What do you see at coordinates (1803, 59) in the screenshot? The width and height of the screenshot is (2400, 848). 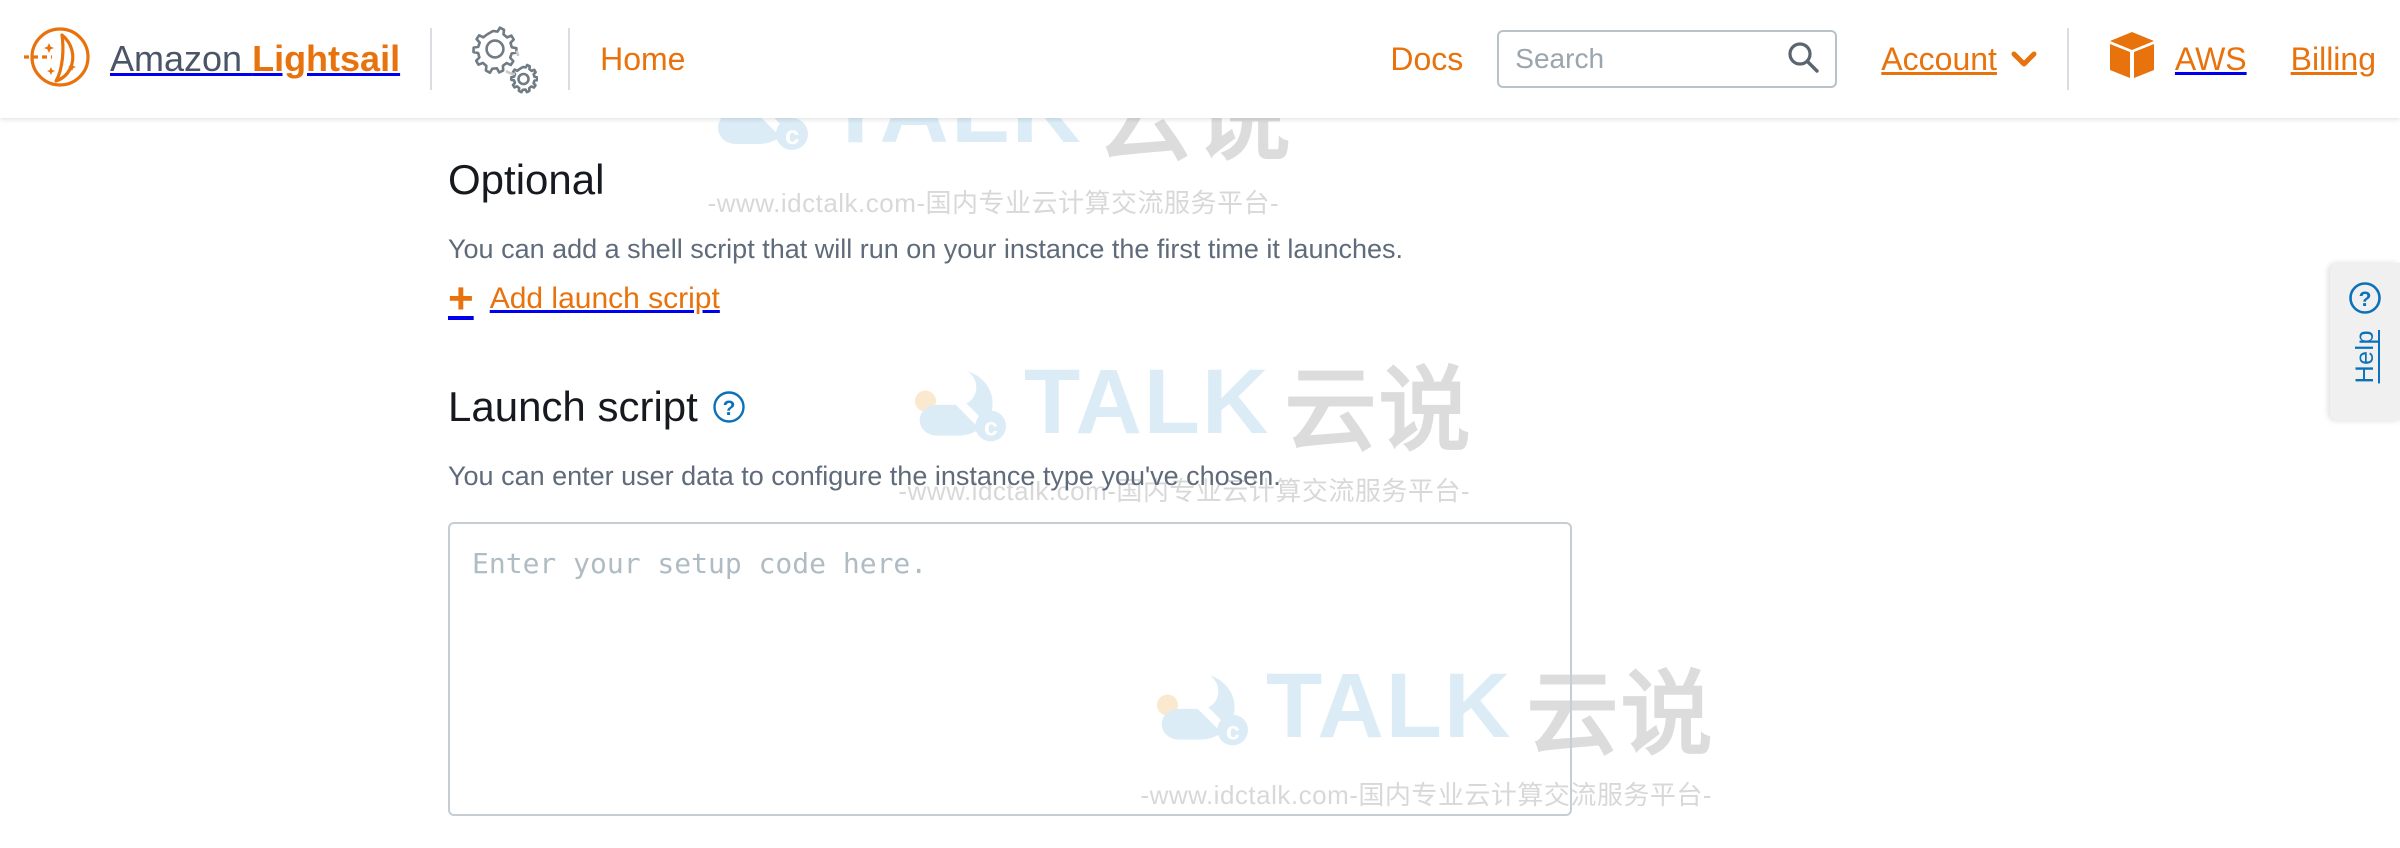 I see `search-icon` at bounding box center [1803, 59].